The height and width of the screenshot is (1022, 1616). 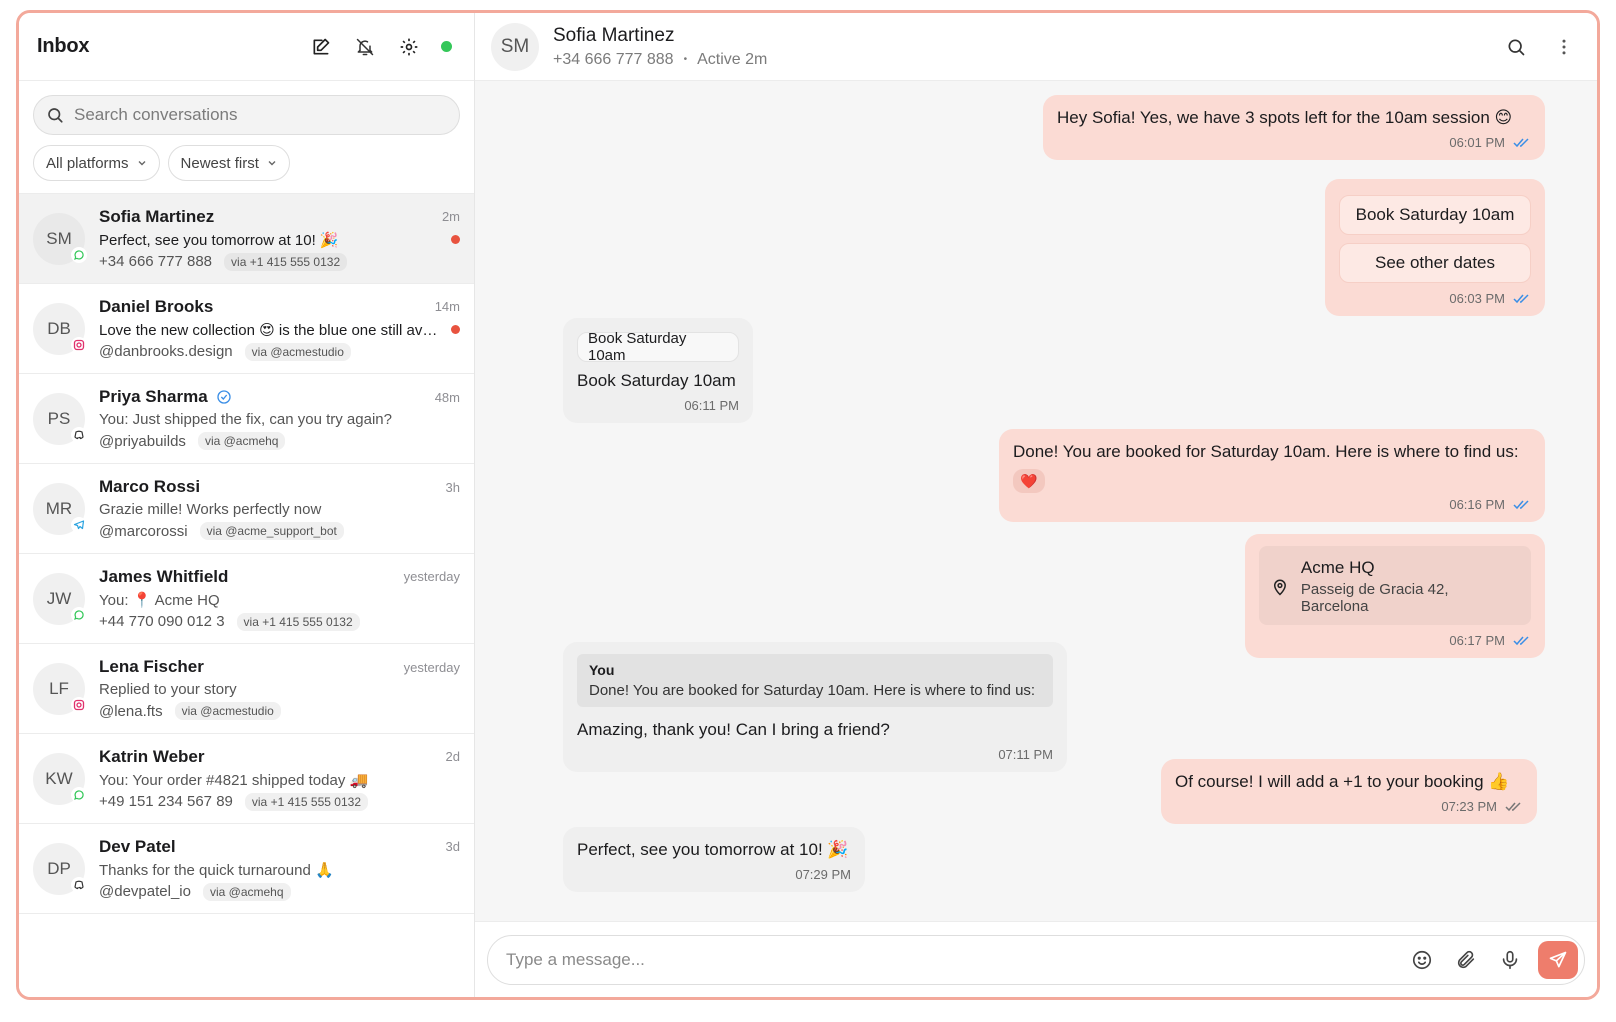 What do you see at coordinates (1395, 640) in the screenshot?
I see `message-meta: 06:17 PM` at bounding box center [1395, 640].